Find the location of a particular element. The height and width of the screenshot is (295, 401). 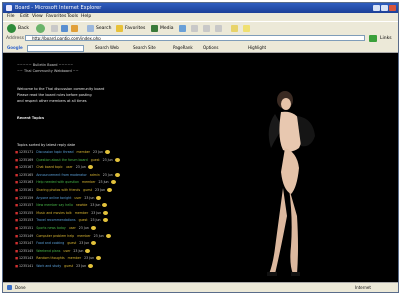

close-button is located at coordinates (392, 8).